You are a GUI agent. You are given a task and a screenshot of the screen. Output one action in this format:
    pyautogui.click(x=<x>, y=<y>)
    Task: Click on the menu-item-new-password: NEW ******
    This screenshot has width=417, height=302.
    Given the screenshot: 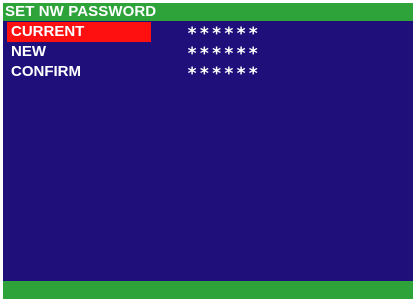 What is the action you would take?
    pyautogui.click(x=207, y=53)
    